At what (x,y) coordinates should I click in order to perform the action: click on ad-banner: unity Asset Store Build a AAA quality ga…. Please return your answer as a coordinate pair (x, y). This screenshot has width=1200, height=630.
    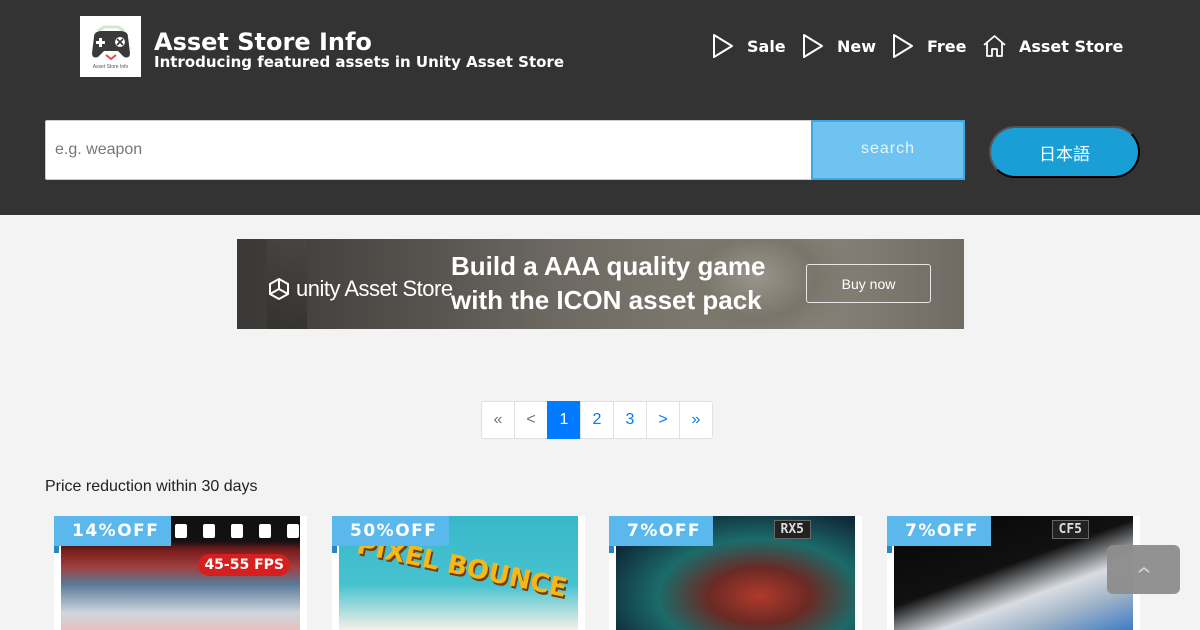
    Looking at the image, I should click on (600, 284).